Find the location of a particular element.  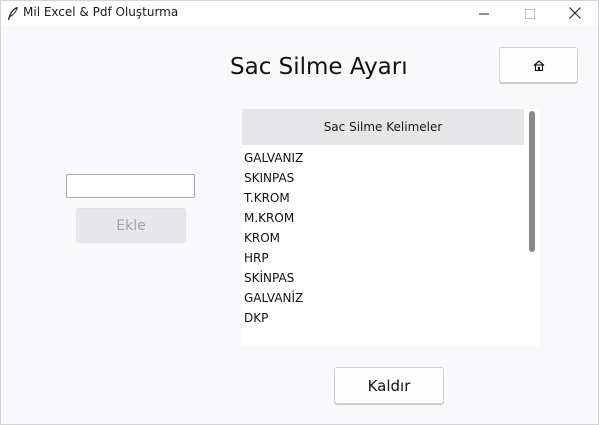

maximize-button is located at coordinates (530, 13).